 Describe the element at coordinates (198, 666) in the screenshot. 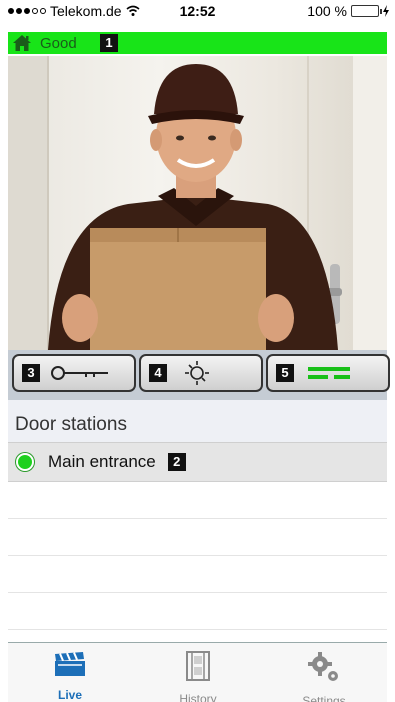

I see `film-strip-icon` at that location.